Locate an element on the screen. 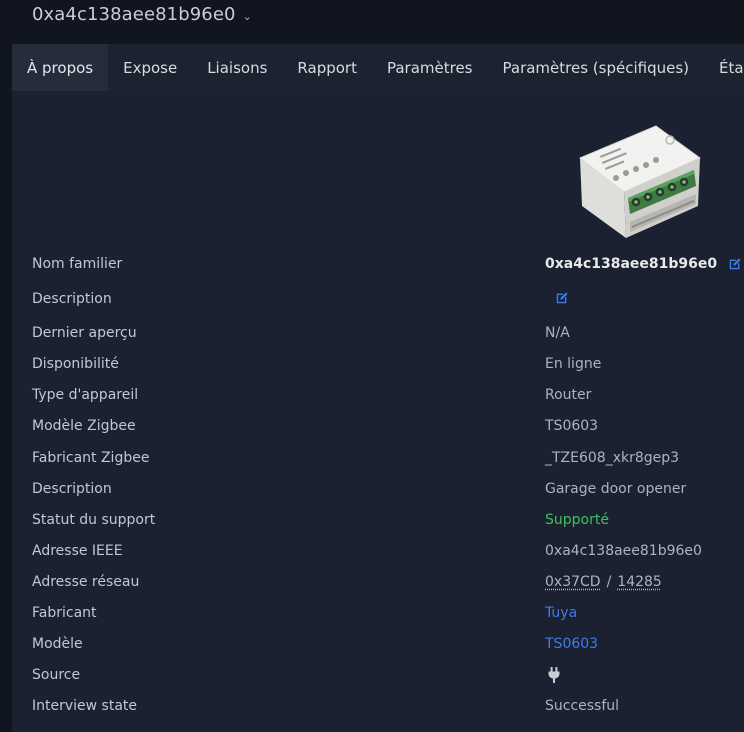 The height and width of the screenshot is (732, 744). interview-state-label: Interview state is located at coordinates (85, 706).